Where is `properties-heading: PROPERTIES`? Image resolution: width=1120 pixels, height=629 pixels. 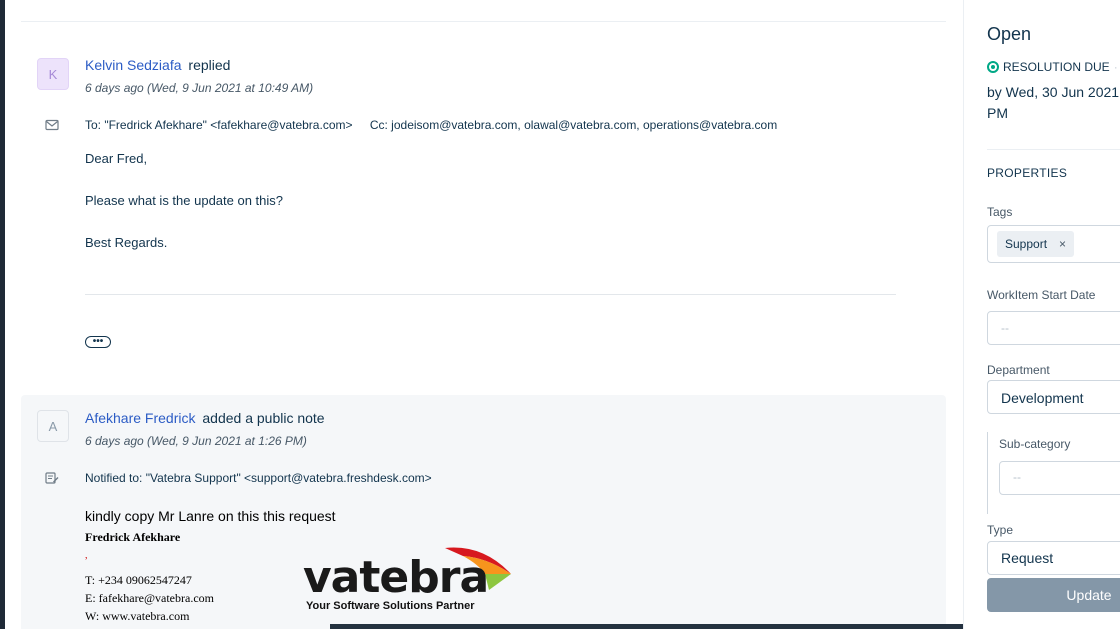
properties-heading: PROPERTIES is located at coordinates (1027, 173).